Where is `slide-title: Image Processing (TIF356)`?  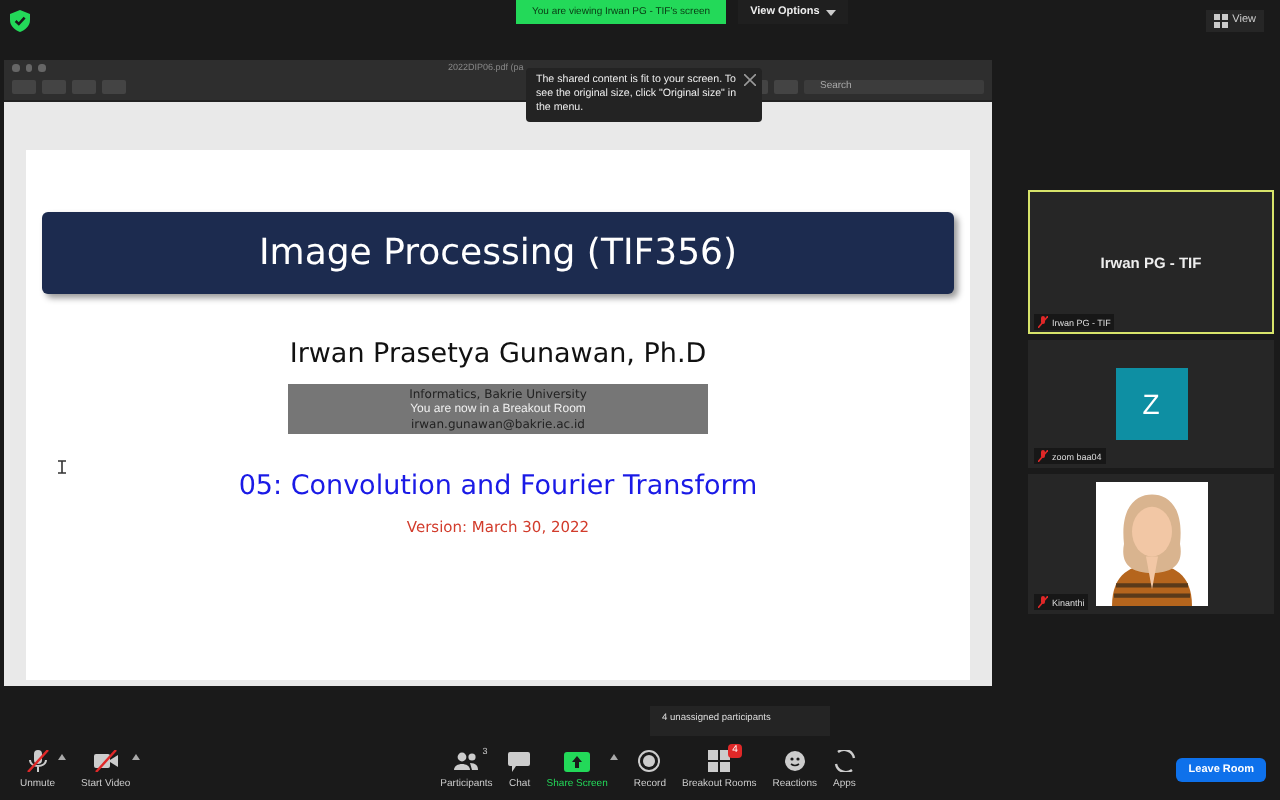 slide-title: Image Processing (TIF356) is located at coordinates (498, 253).